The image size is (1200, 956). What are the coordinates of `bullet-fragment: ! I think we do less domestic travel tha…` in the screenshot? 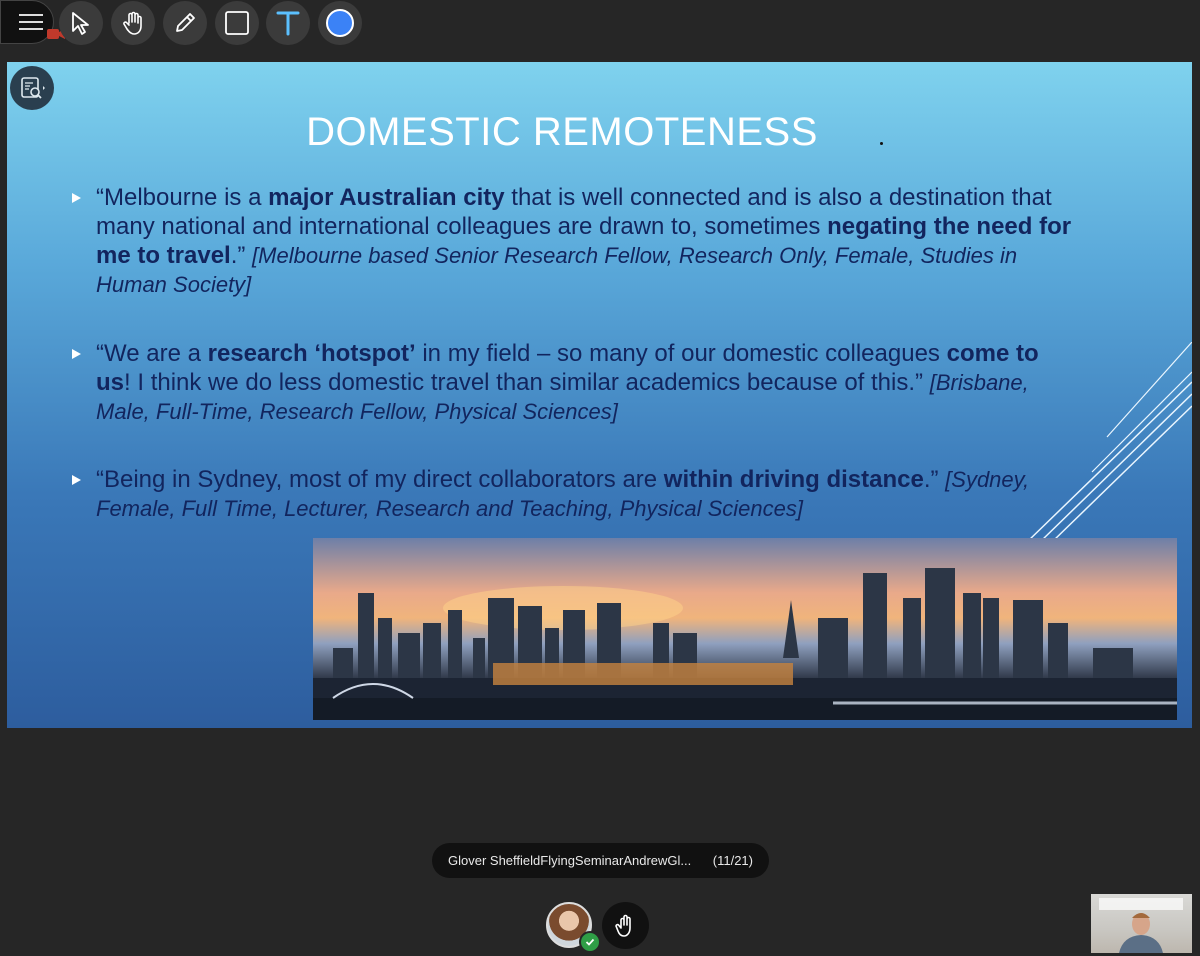 It's located at (527, 382).